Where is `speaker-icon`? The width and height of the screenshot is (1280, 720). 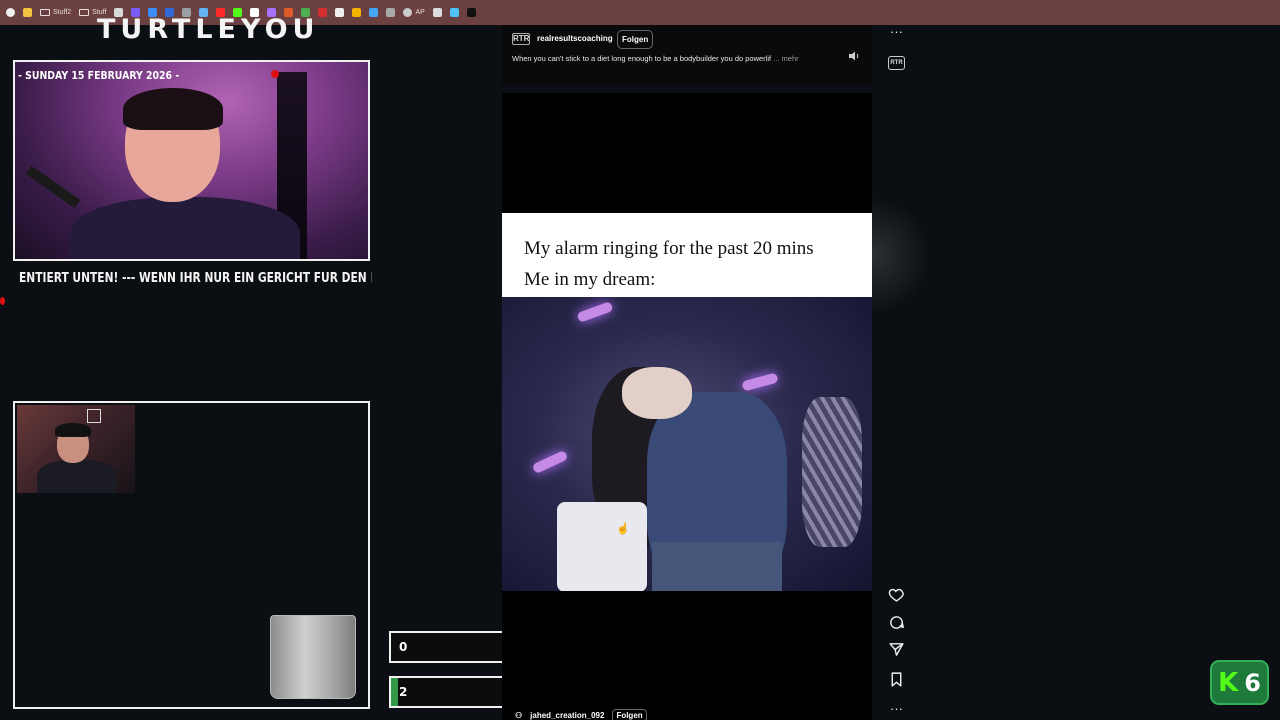
speaker-icon is located at coordinates (854, 56).